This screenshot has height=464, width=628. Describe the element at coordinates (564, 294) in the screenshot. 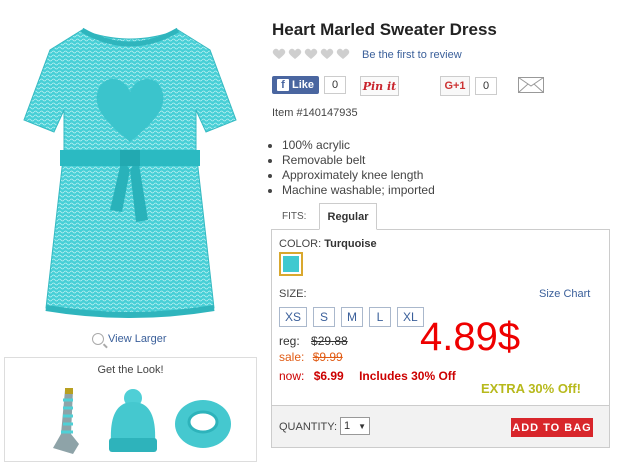

I see `size-chart-link: Size Chart` at that location.